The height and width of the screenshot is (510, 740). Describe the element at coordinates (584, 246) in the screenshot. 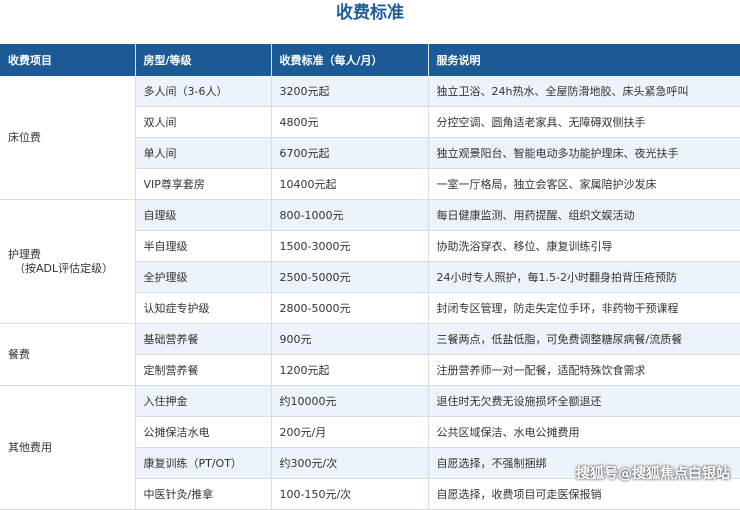

I see `description-cell: 协助洗浴穿衣、移位、康复训练引导` at that location.